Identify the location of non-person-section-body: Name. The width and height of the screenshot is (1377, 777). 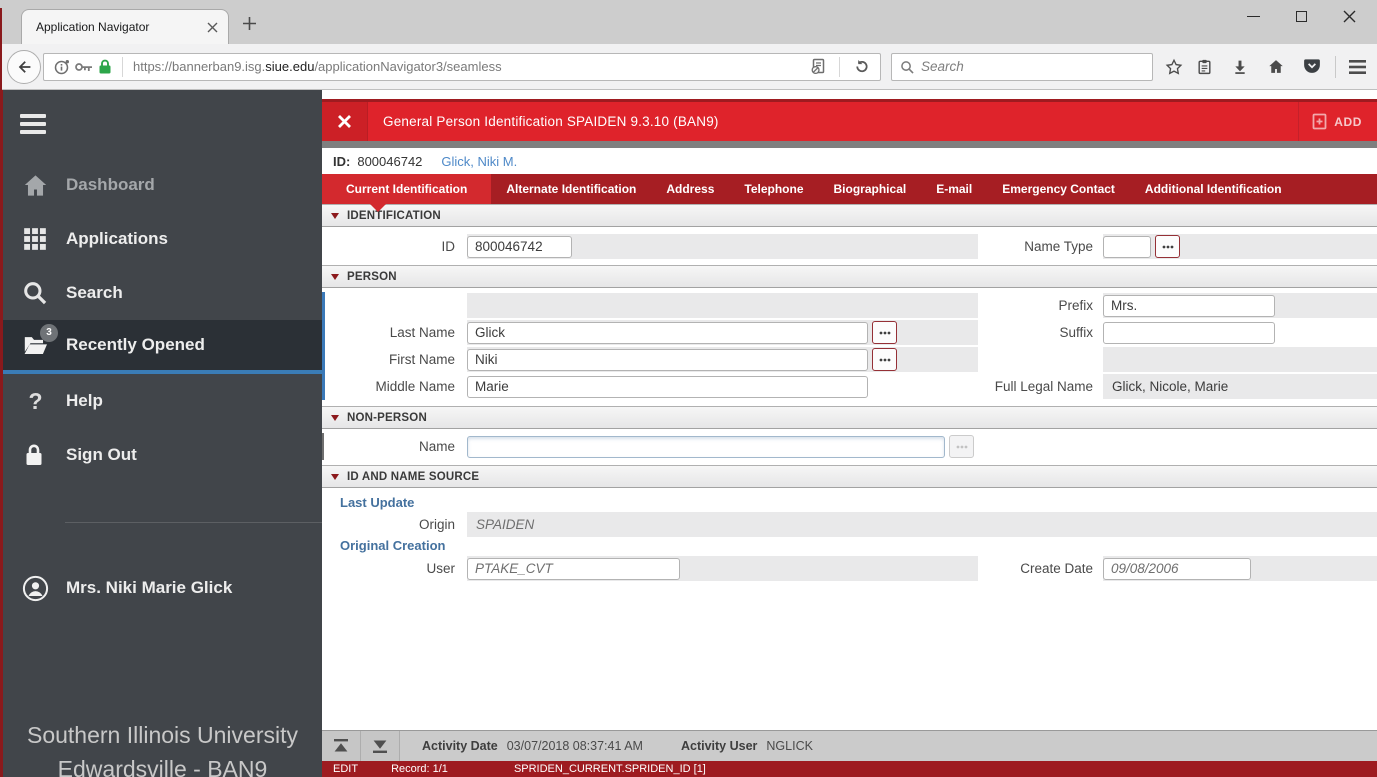
(849, 446).